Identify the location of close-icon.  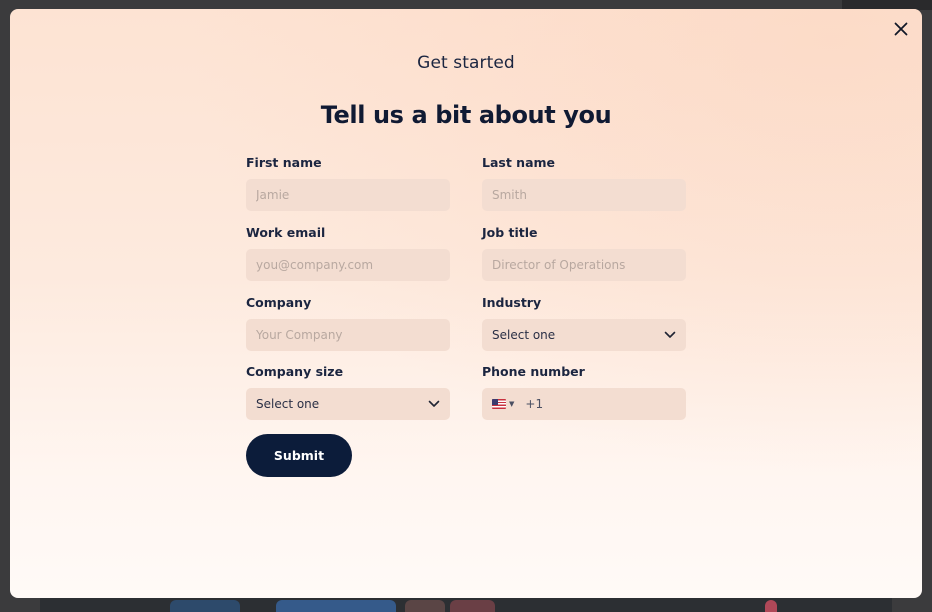
(901, 29).